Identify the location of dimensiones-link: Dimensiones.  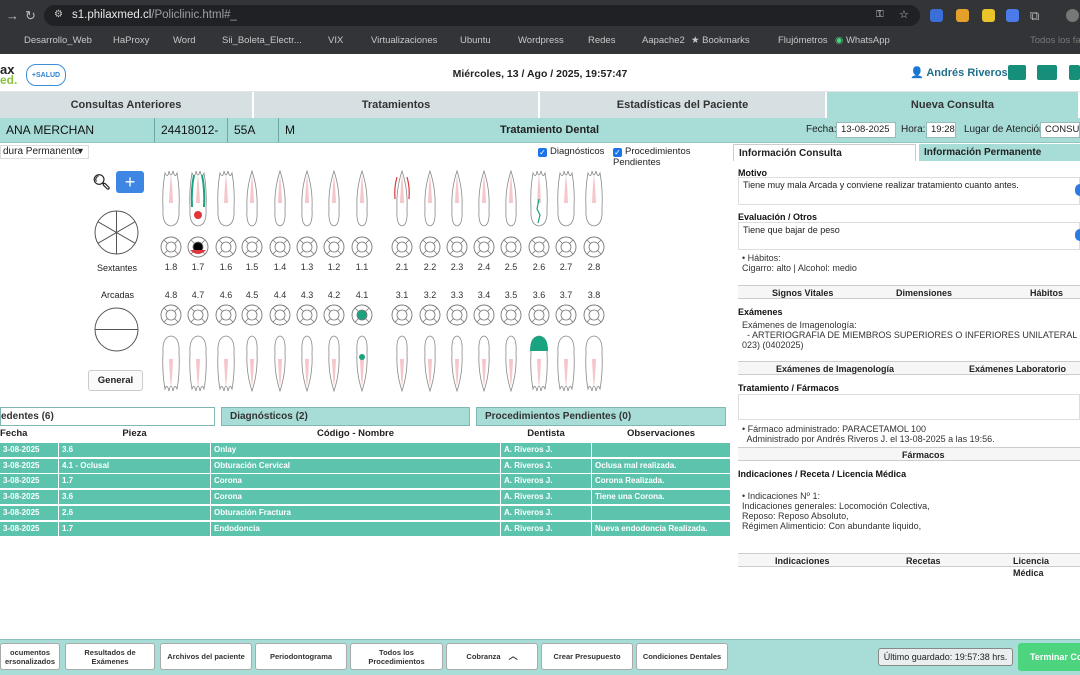
(924, 293).